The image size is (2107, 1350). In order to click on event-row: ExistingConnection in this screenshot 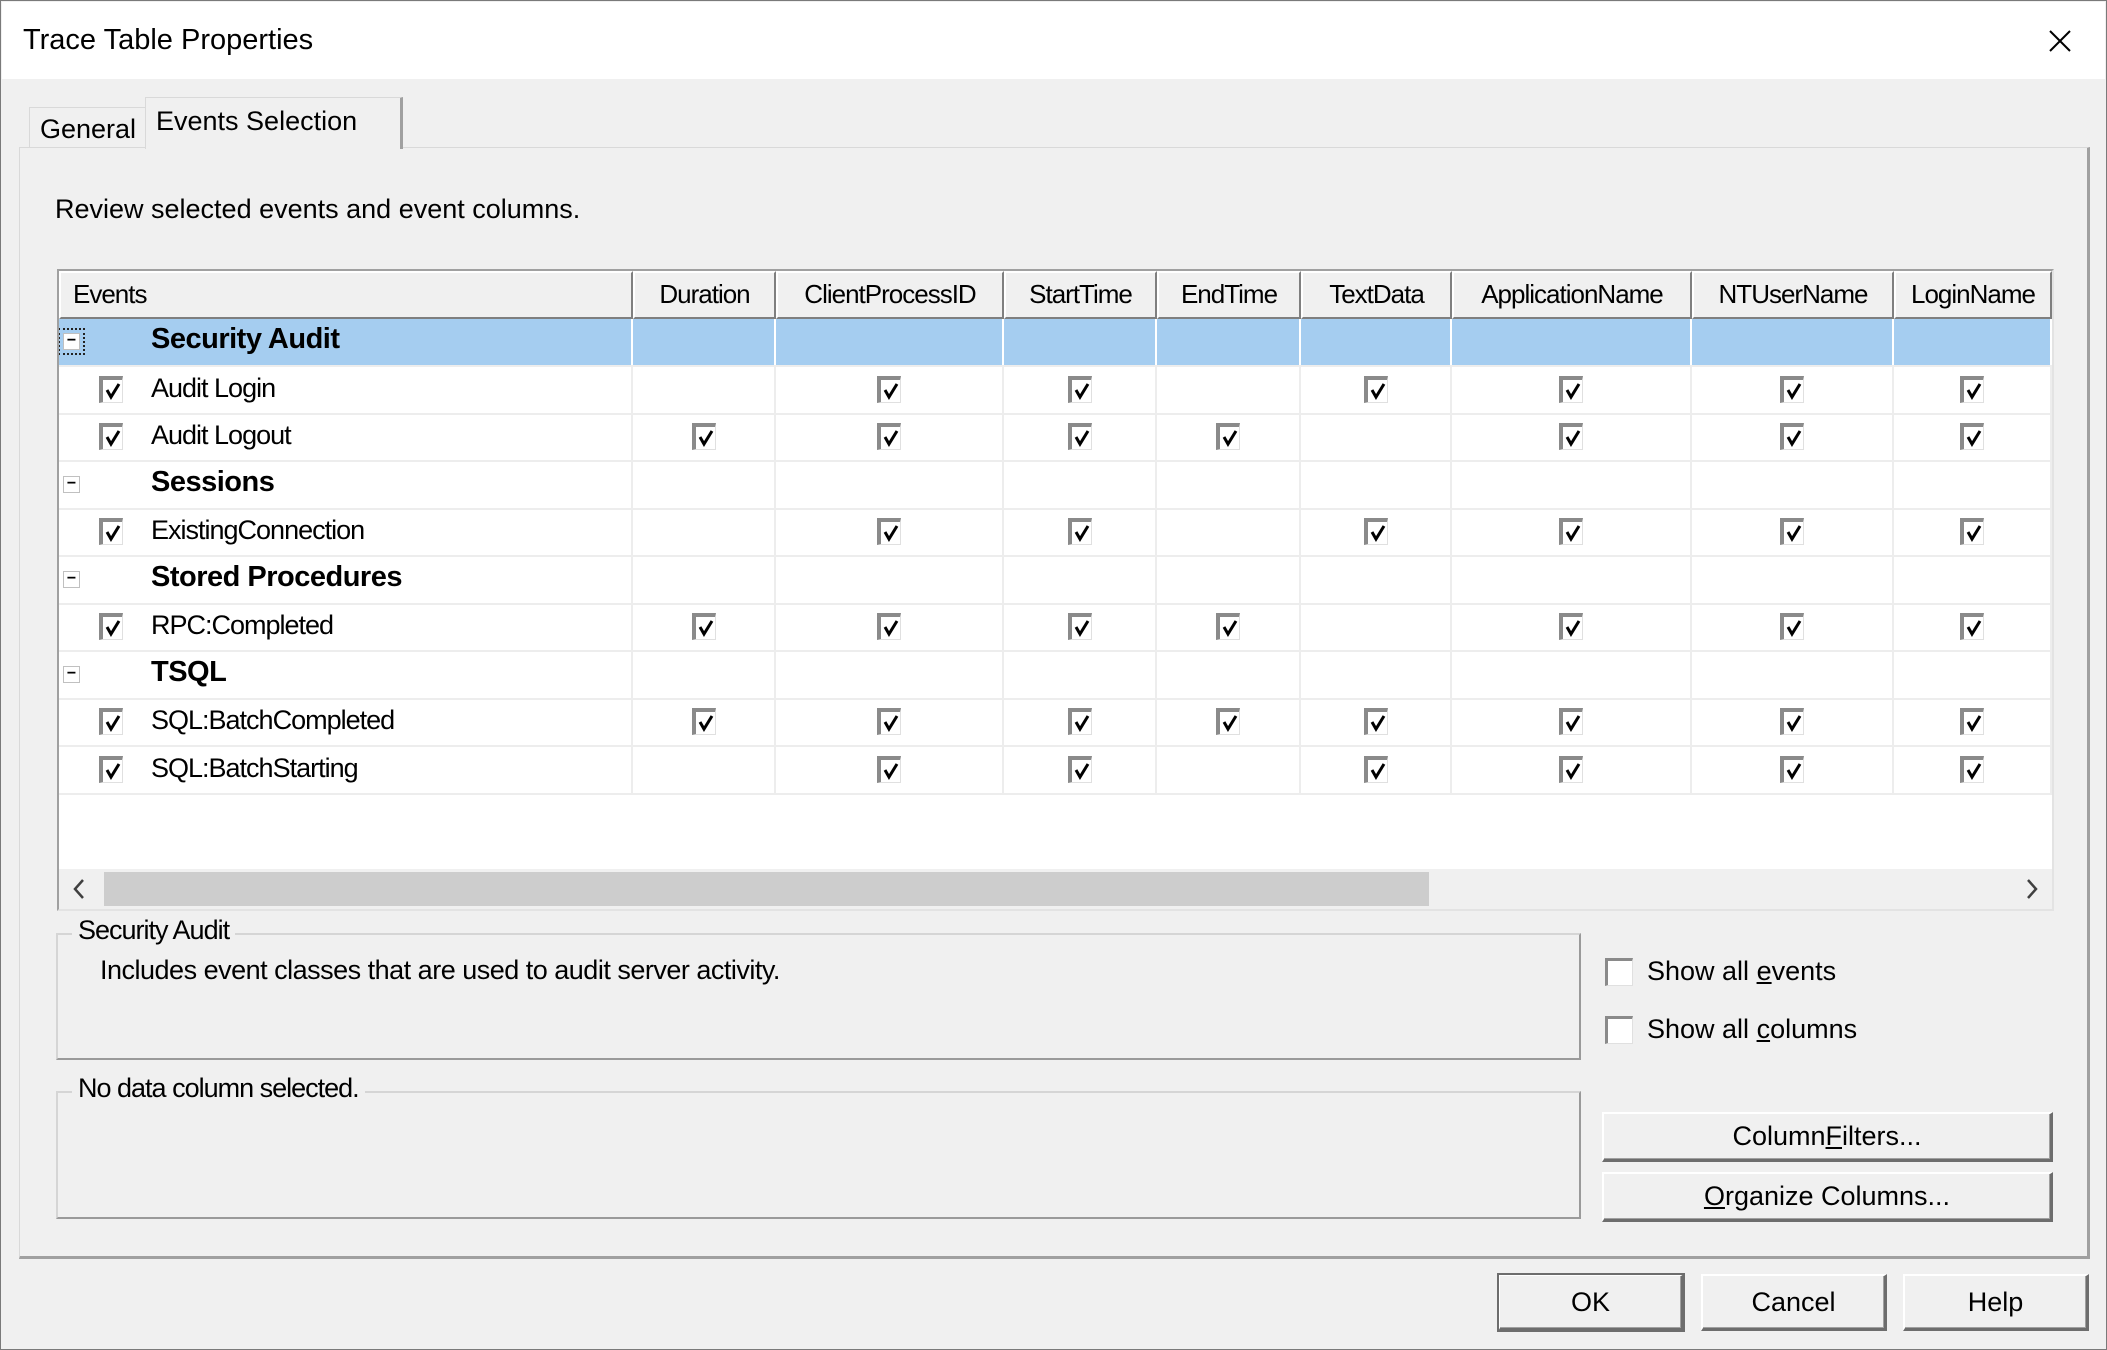, I will do `click(1055, 533)`.